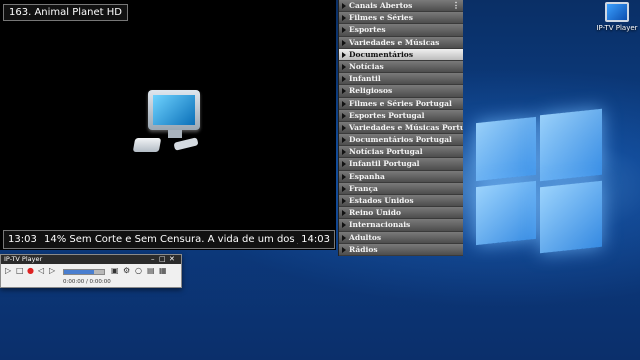 The width and height of the screenshot is (640, 360). I want to click on iptv-logo-icon, so click(169, 124).